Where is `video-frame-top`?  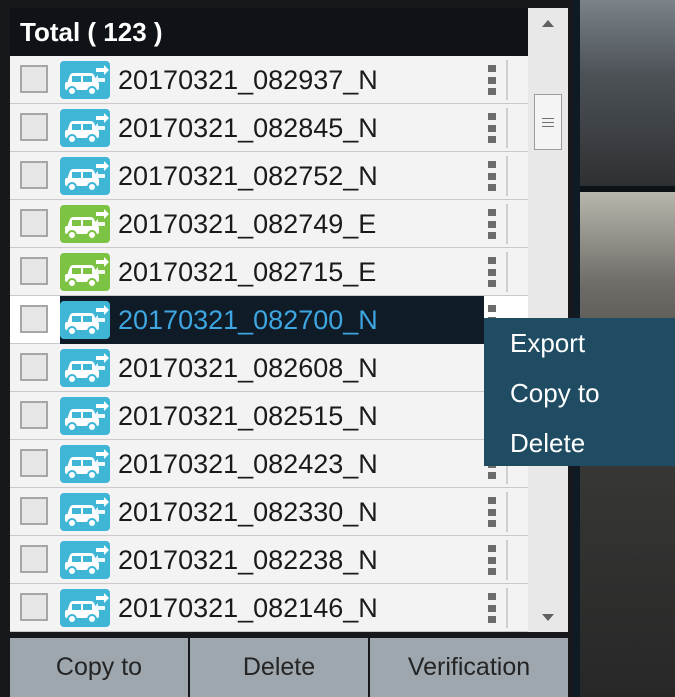
video-frame-top is located at coordinates (627, 93).